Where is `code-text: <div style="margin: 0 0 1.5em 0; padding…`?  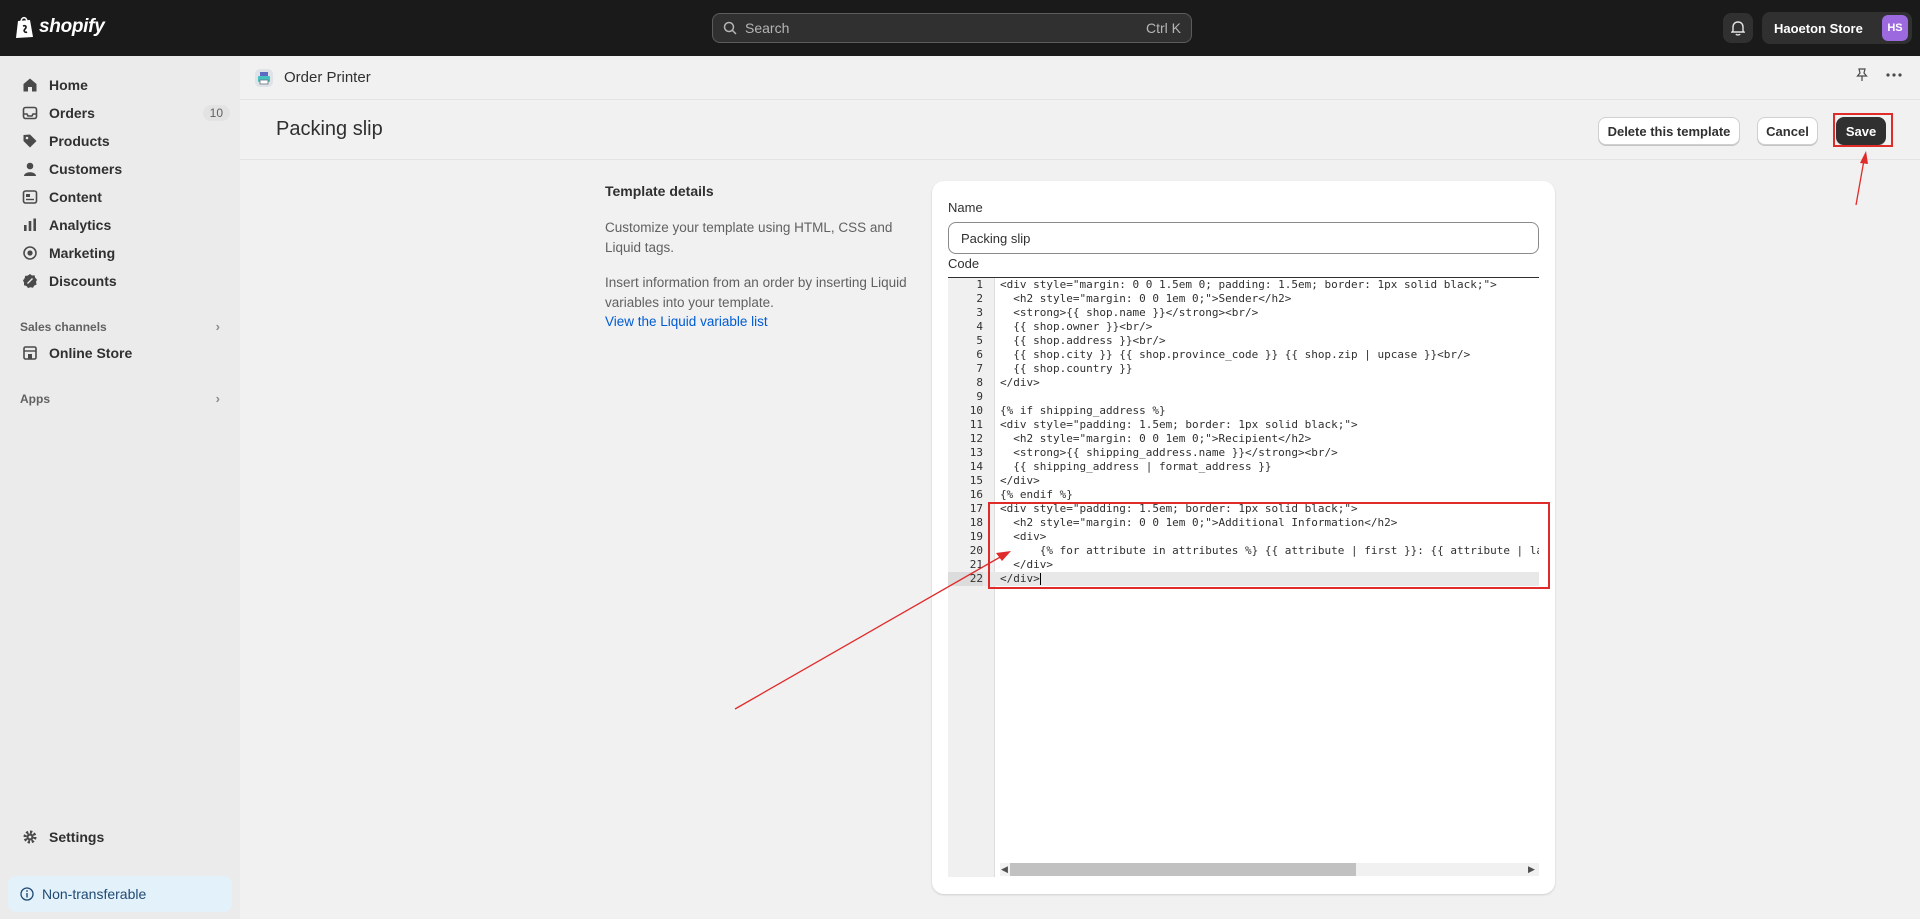 code-text: <div style="margin: 0 0 1.5em 0; padding… is located at coordinates (1248, 284).